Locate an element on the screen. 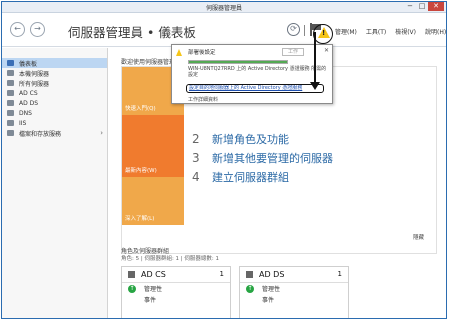 This screenshot has height=321, width=450. sidebar-item-local-server: 本機伺服器 is located at coordinates (54, 73).